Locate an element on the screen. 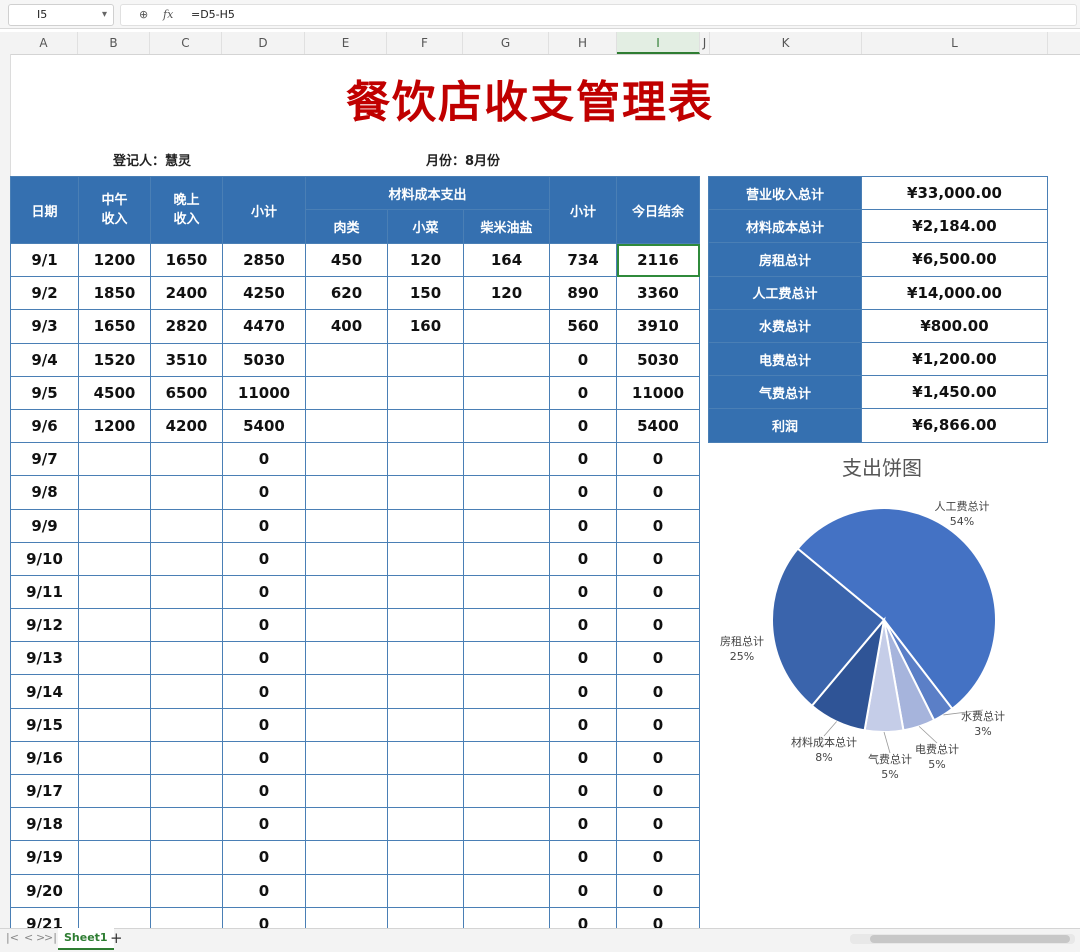  summary-label: 气费总计 is located at coordinates (785, 392).